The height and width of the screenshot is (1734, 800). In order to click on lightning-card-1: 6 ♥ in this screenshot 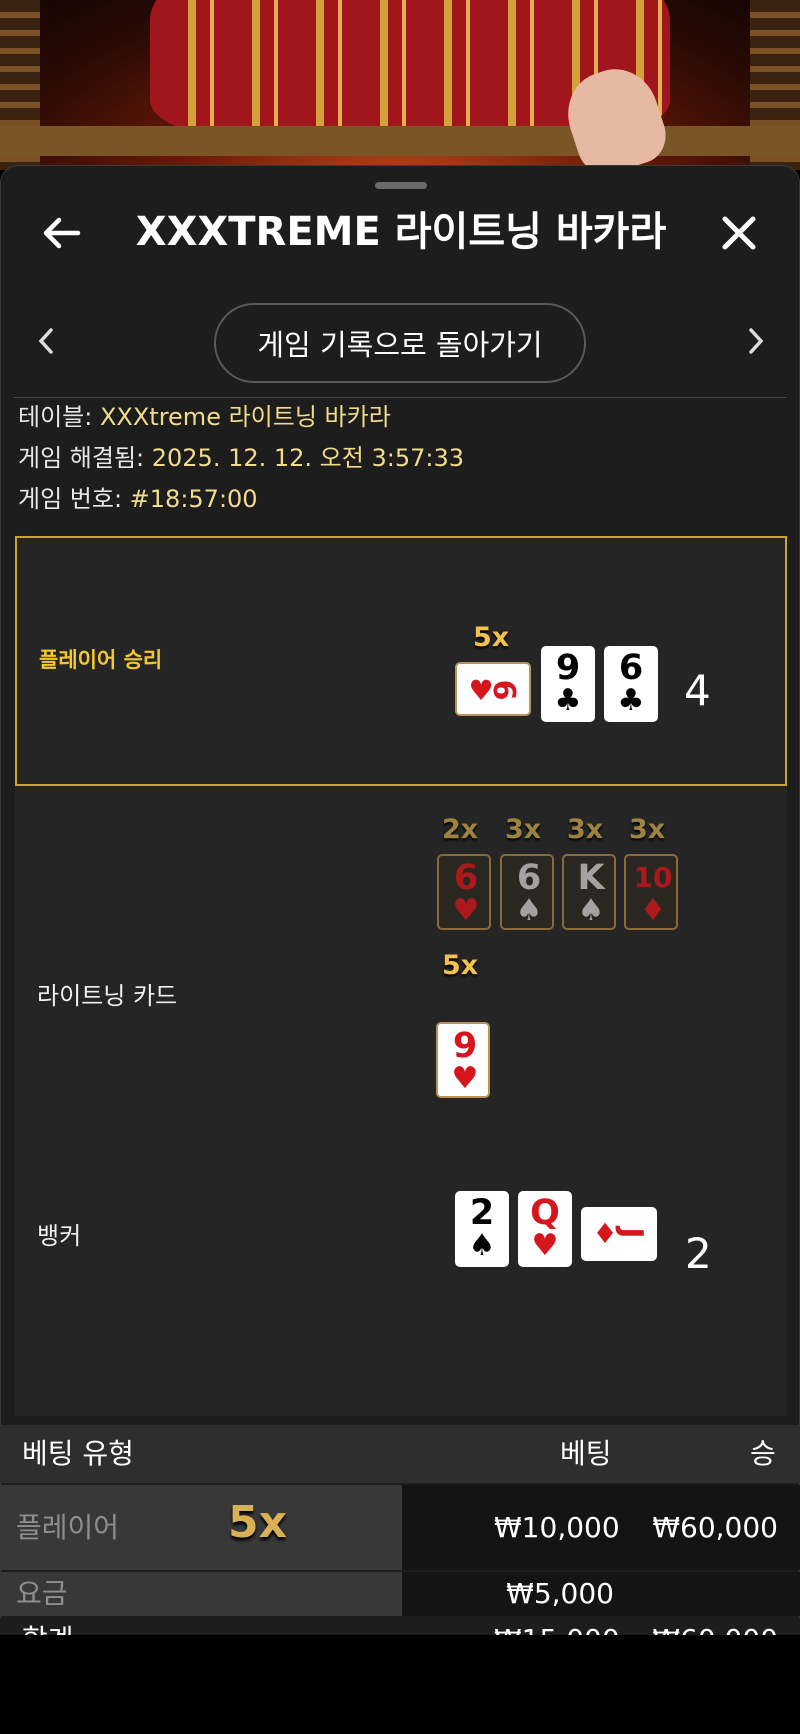, I will do `click(464, 892)`.